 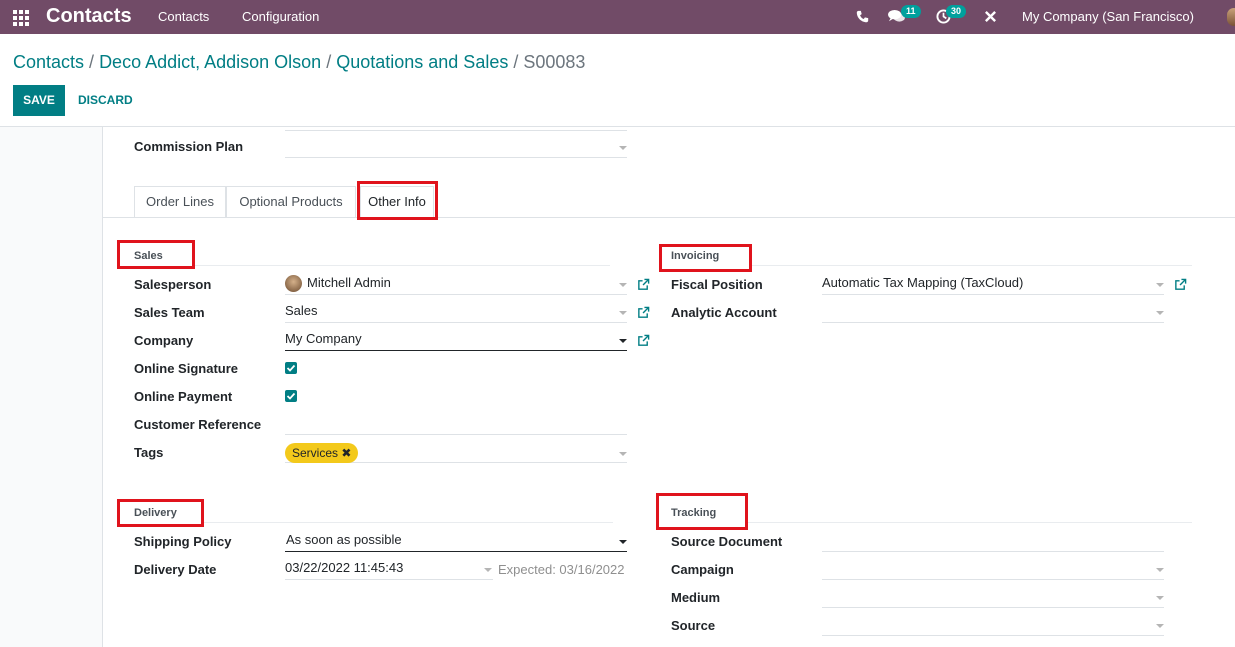 I want to click on medium-field, so click(x=993, y=597).